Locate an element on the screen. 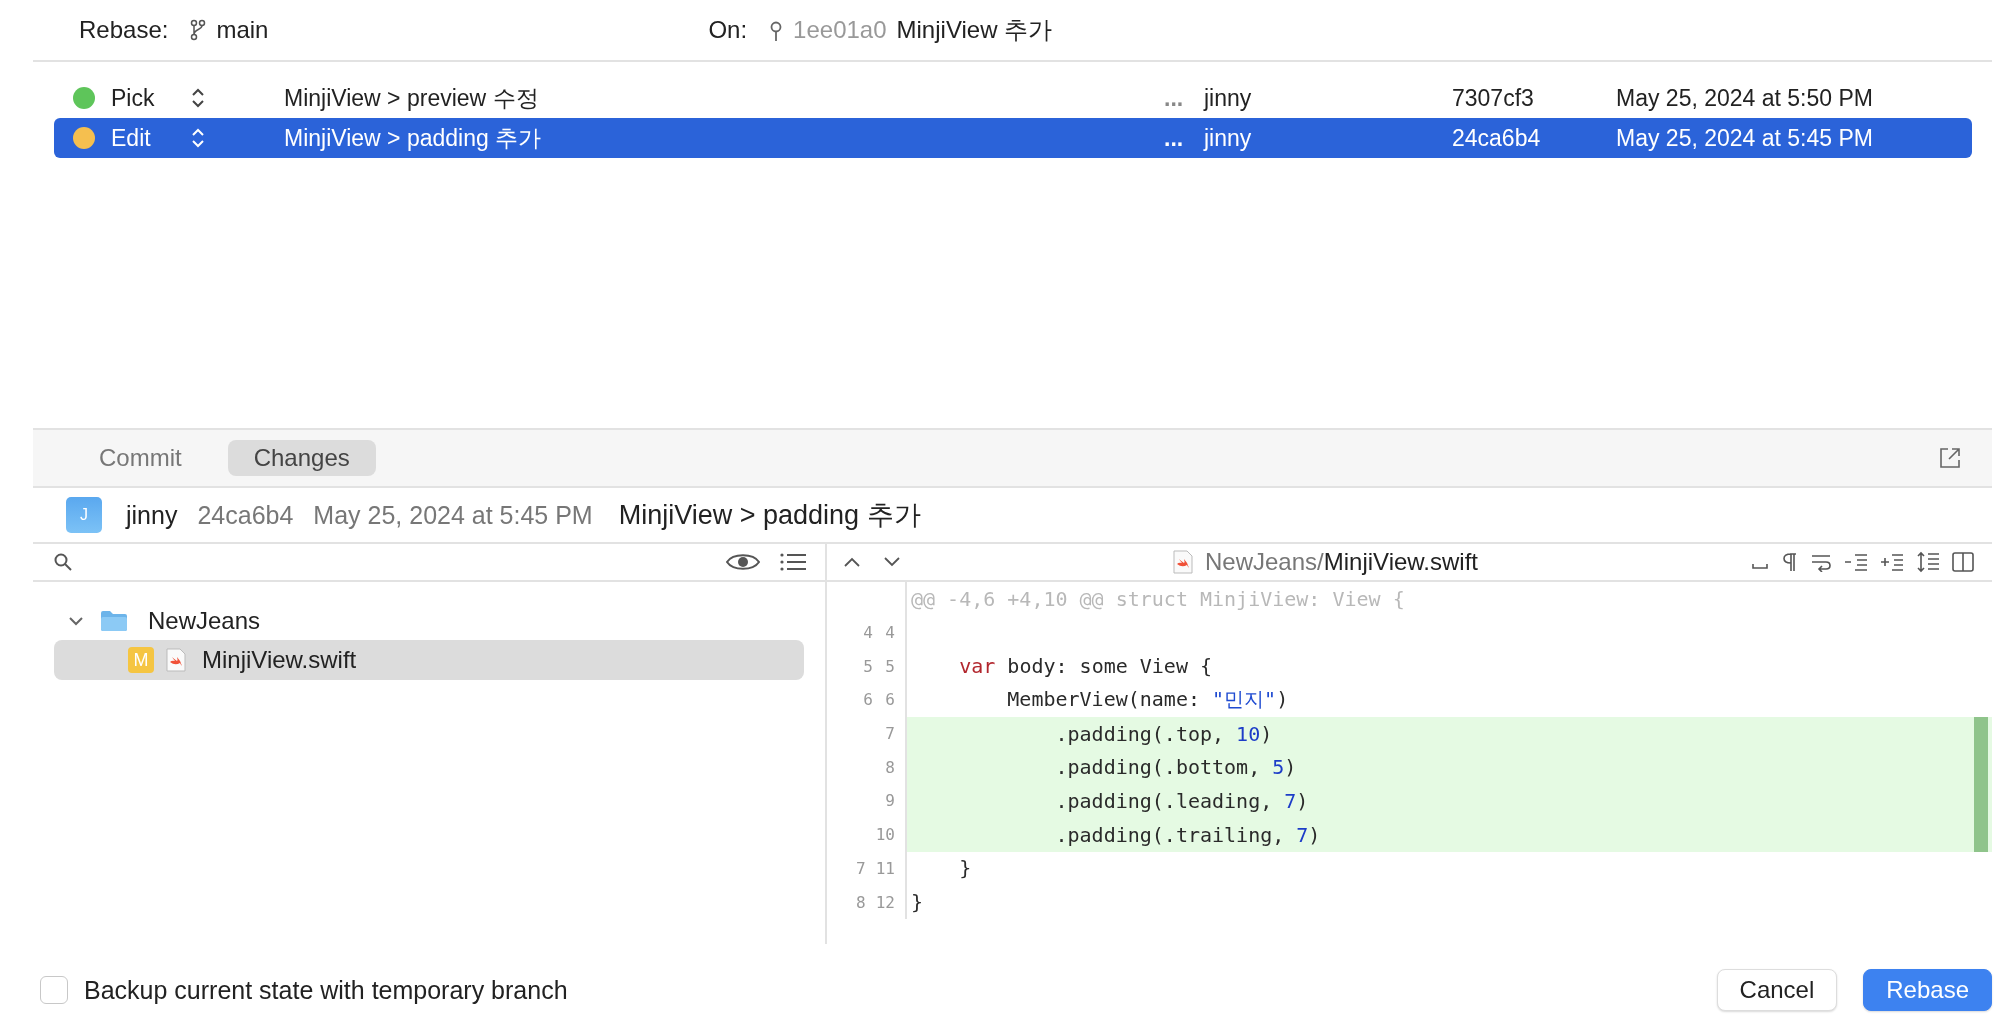 The width and height of the screenshot is (2016, 1036). commit-date: May 25, 2024 at 5:50 PM is located at coordinates (1744, 98).